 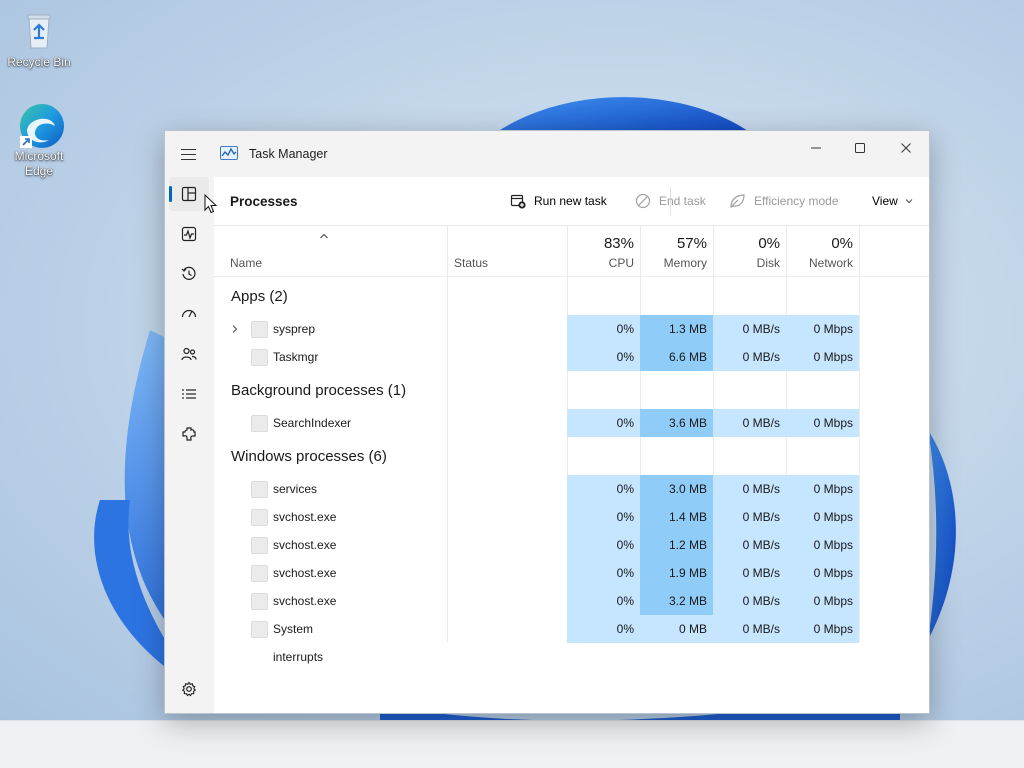 I want to click on title-bar: Task Manager, so click(x=547, y=154).